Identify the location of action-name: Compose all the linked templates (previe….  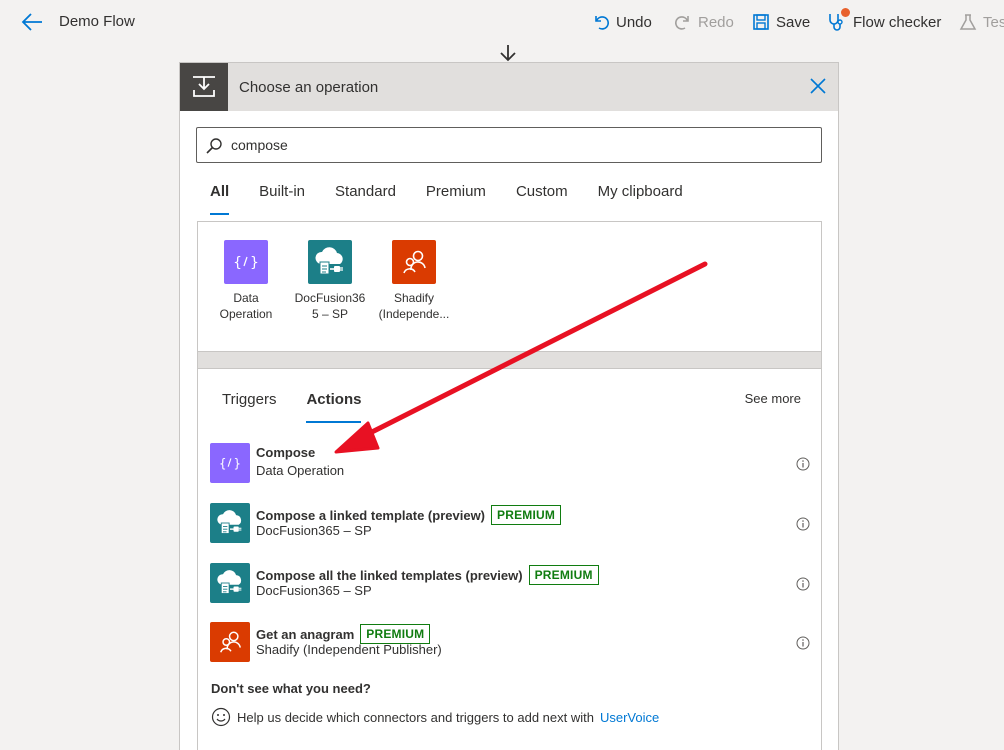
(389, 575).